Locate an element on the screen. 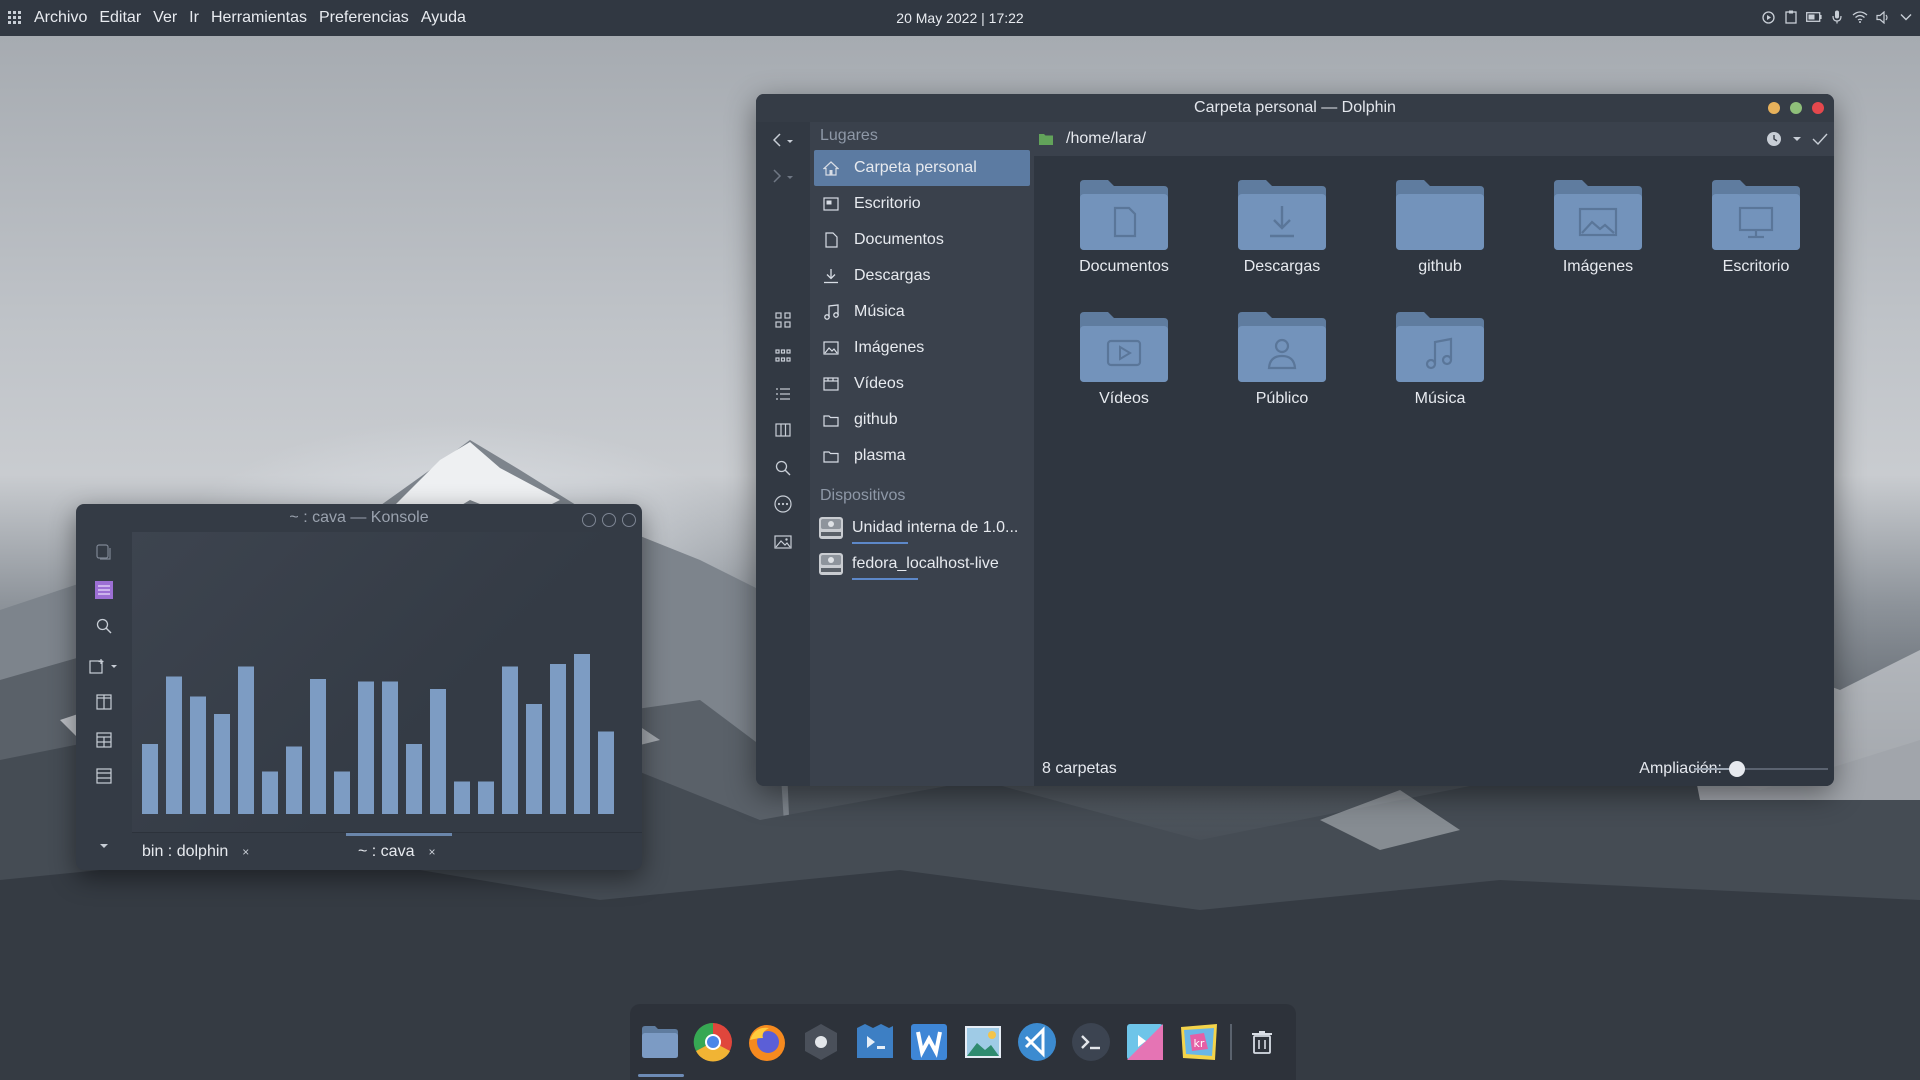 The width and height of the screenshot is (1920, 1080). folder-musica: Música is located at coordinates (1440, 358).